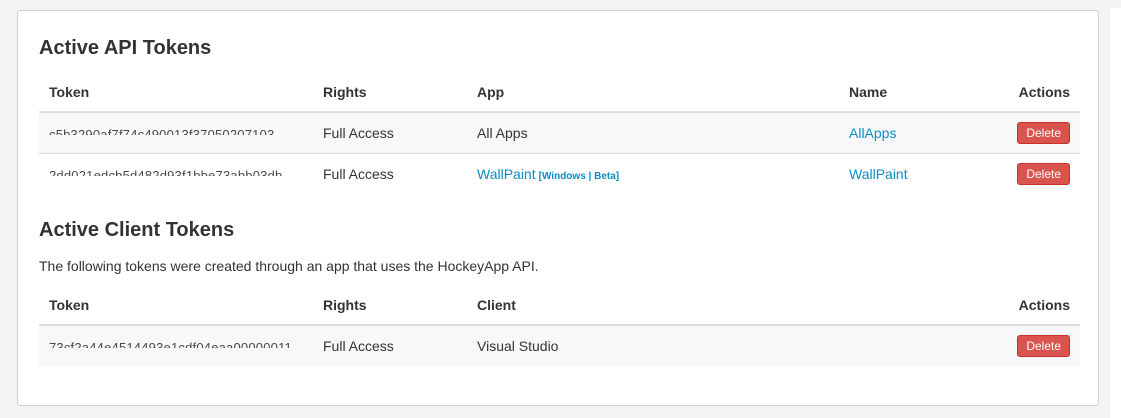 This screenshot has height=418, width=1121. Describe the element at coordinates (914, 92) in the screenshot. I see `column-header-name: Name` at that location.